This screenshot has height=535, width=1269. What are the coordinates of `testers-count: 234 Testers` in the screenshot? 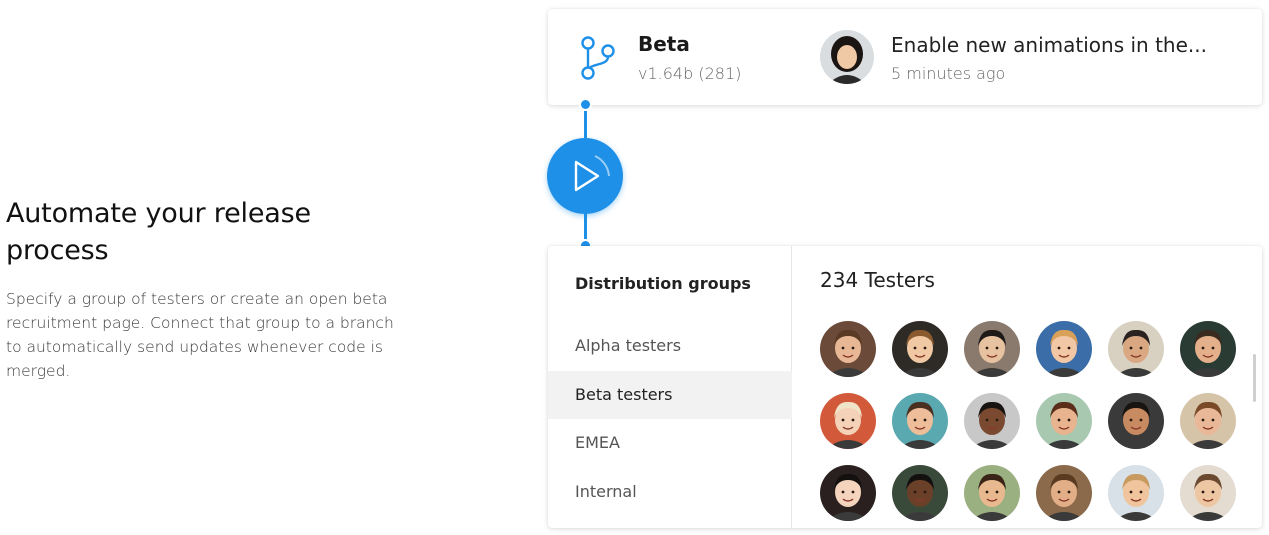 It's located at (877, 280).